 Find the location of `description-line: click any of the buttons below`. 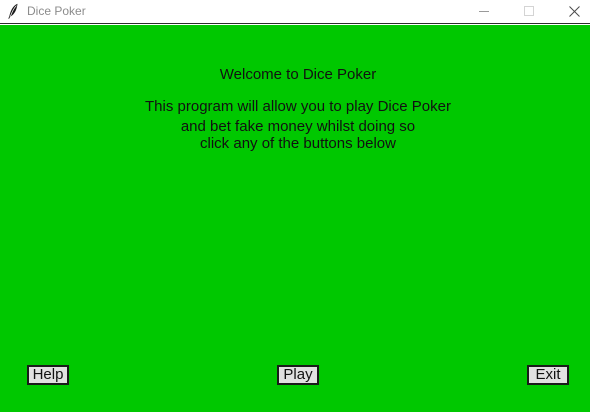

description-line: click any of the buttons below is located at coordinates (298, 143).